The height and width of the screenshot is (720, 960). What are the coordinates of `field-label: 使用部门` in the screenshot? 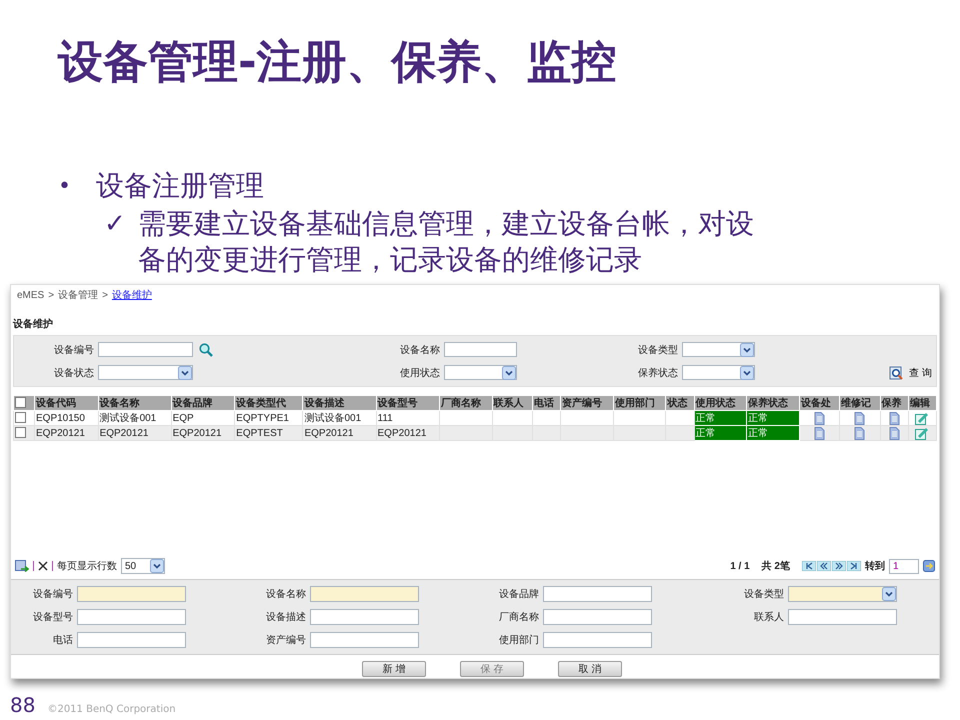 It's located at (518, 640).